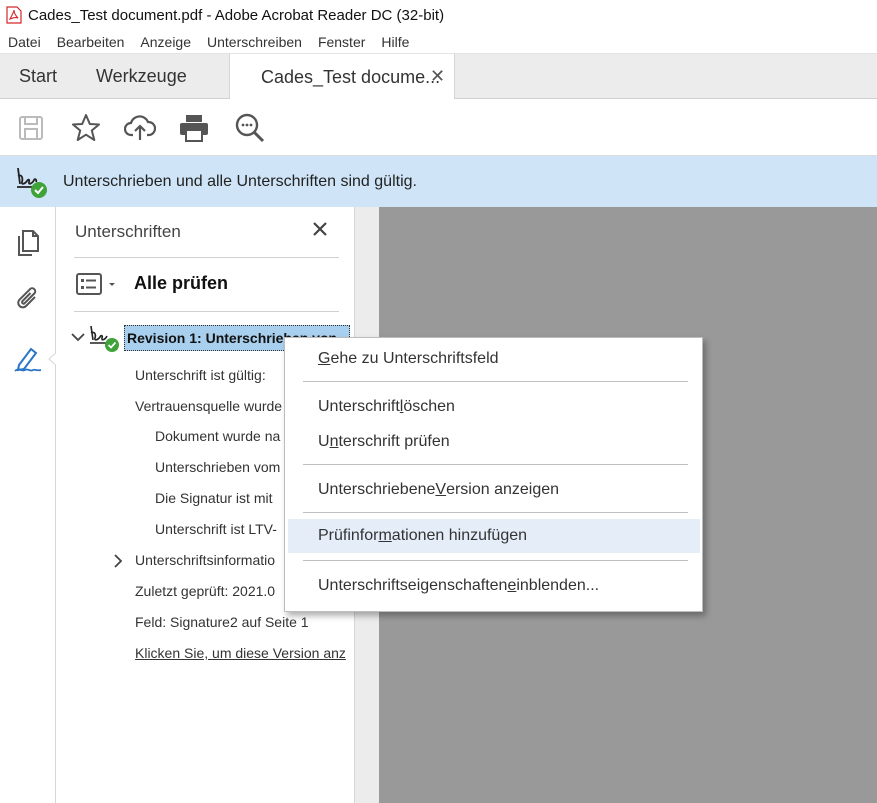 Image resolution: width=877 pixels, height=803 pixels. I want to click on menu-item-text: terschrift prüfen, so click(394, 441).